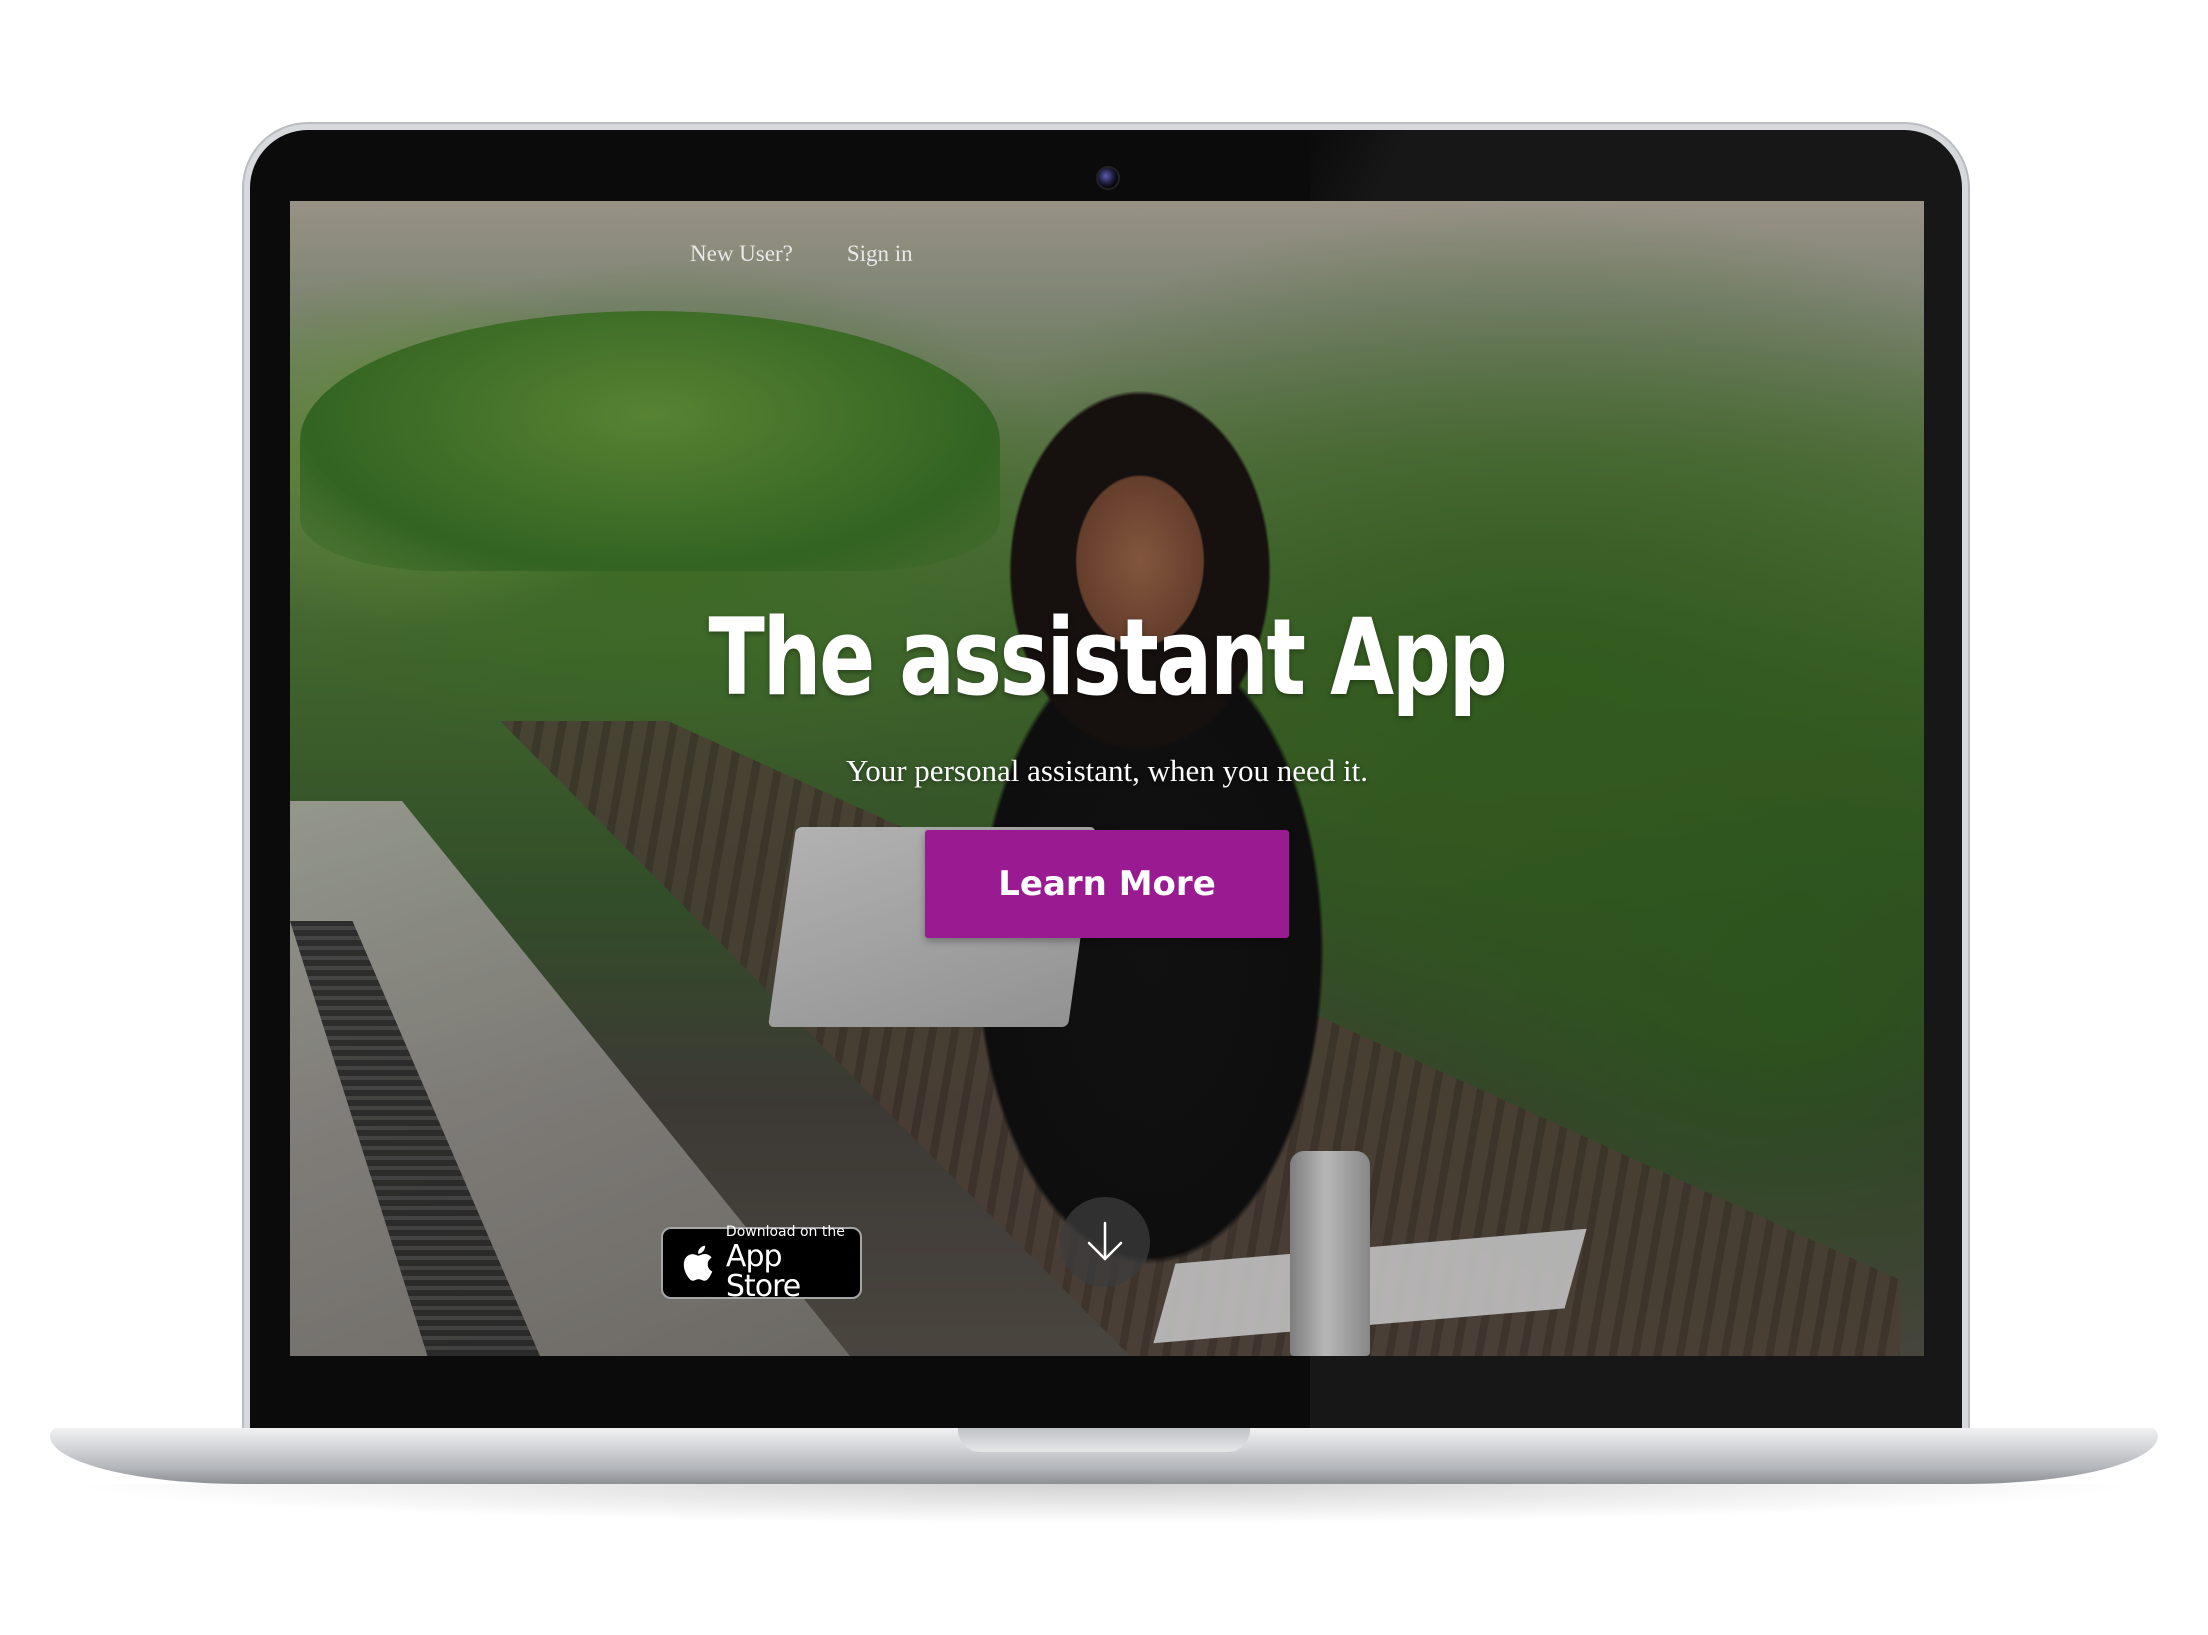  Describe the element at coordinates (1108, 178) in the screenshot. I see `camera-icon` at that location.